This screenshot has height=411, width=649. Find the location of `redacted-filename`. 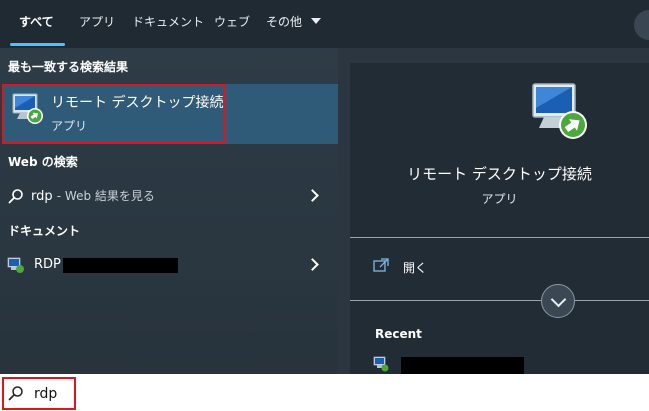

redacted-filename is located at coordinates (120, 265).